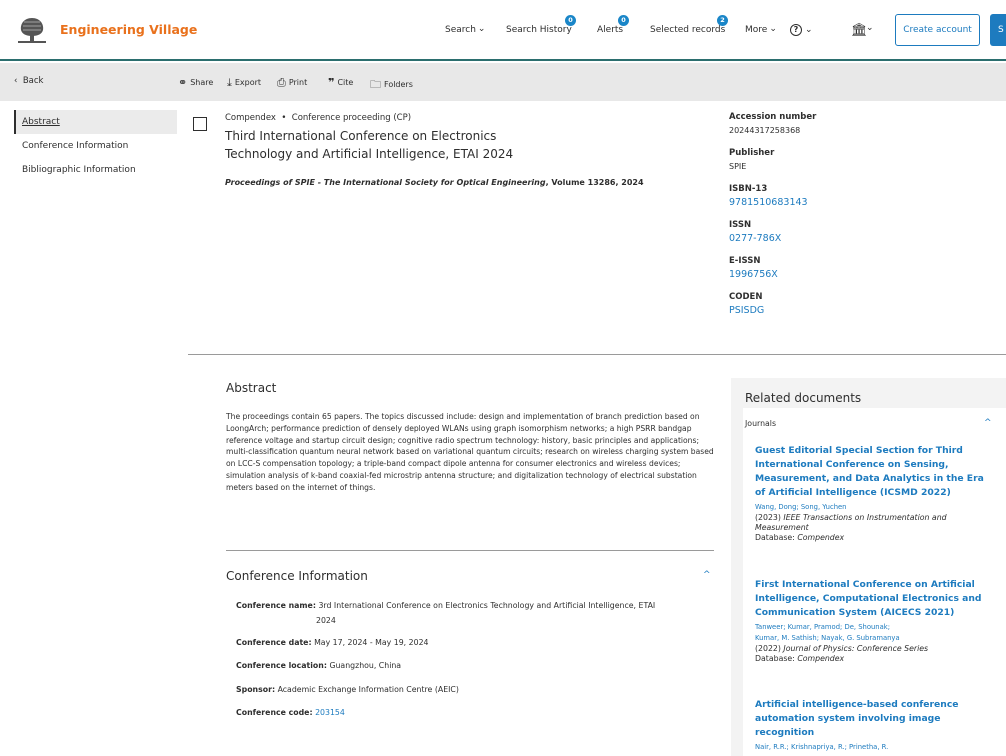 The width and height of the screenshot is (1006, 756). I want to click on nav-search-history-label: Search History, so click(539, 30).